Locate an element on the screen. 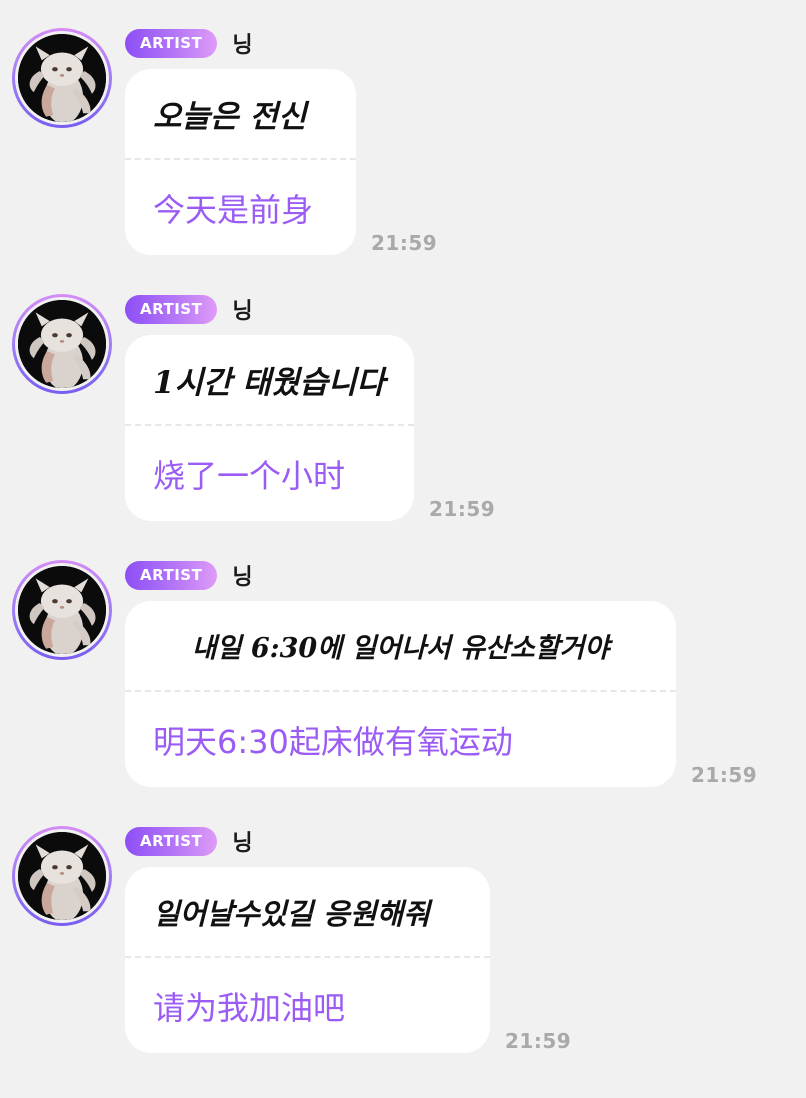 This screenshot has height=1098, width=806. message-bubble: 1시간 태웠습니다 烧了一个小时 is located at coordinates (269, 428).